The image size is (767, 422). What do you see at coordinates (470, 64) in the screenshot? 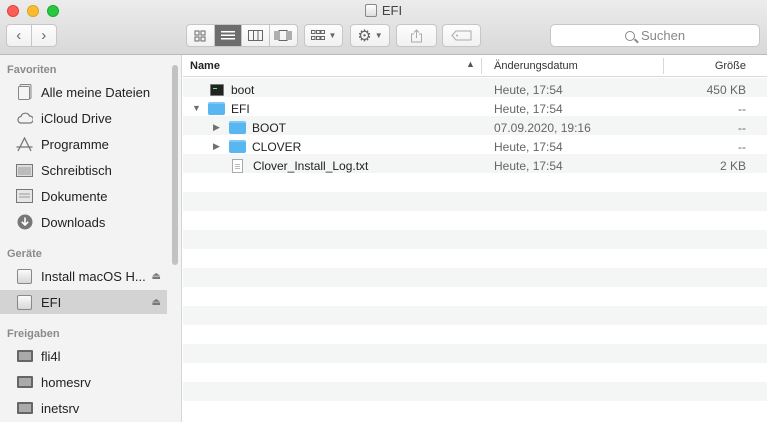
I see `sort-ascending-icon: ▲` at bounding box center [470, 64].